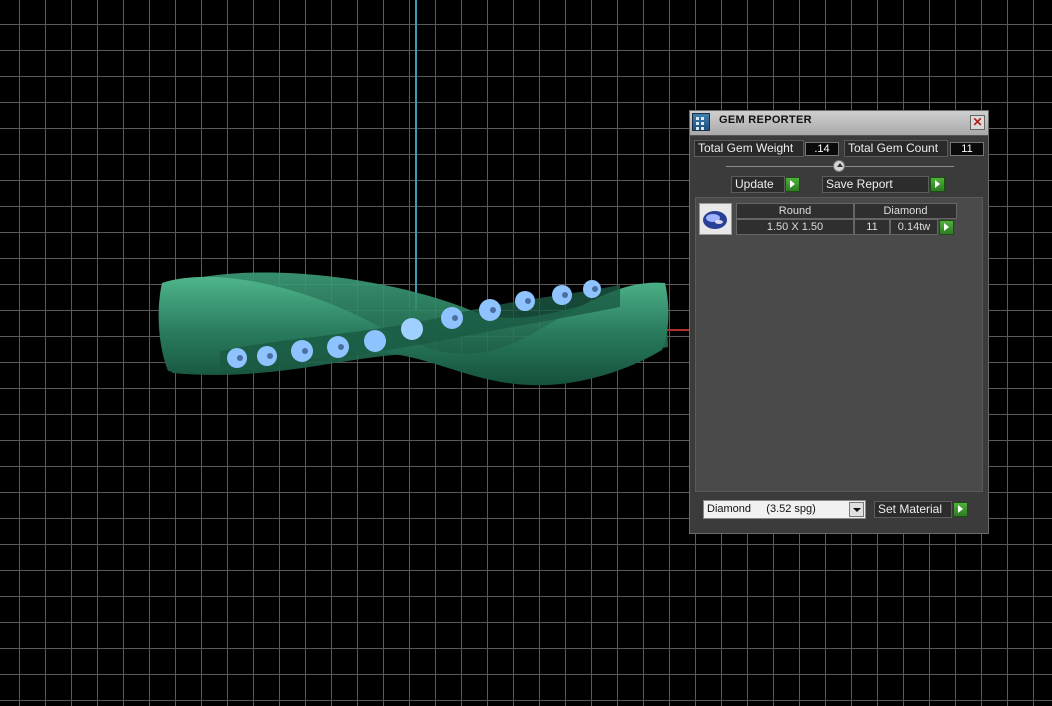 Image resolution: width=1052 pixels, height=706 pixels. Describe the element at coordinates (795, 211) in the screenshot. I see `table-header-shape: Round` at that location.